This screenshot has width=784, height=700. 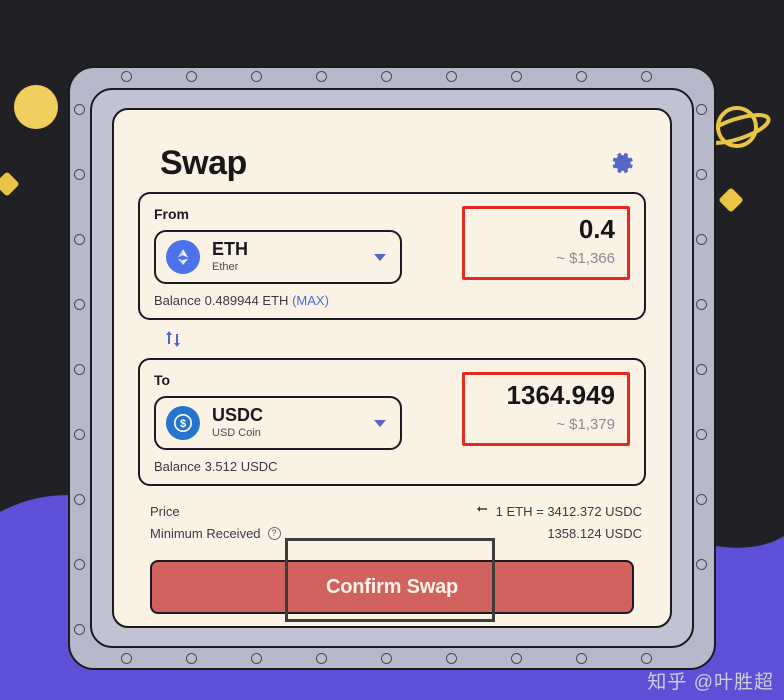 What do you see at coordinates (183, 257) in the screenshot?
I see `ethereum-icon` at bounding box center [183, 257].